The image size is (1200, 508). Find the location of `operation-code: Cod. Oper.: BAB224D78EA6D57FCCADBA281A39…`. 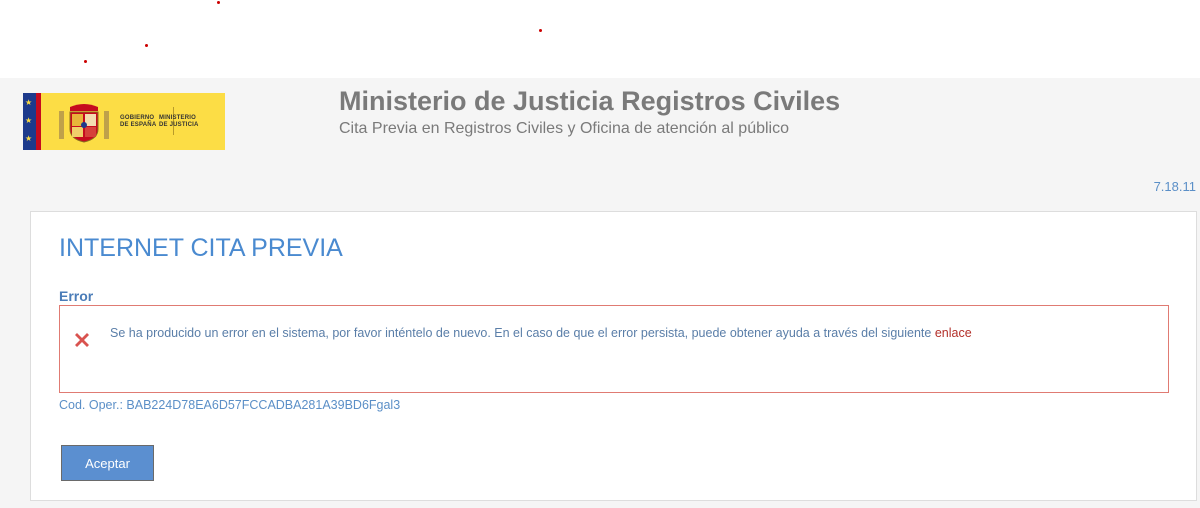

operation-code: Cod. Oper.: BAB224D78EA6D57FCCADBA281A39… is located at coordinates (230, 405).